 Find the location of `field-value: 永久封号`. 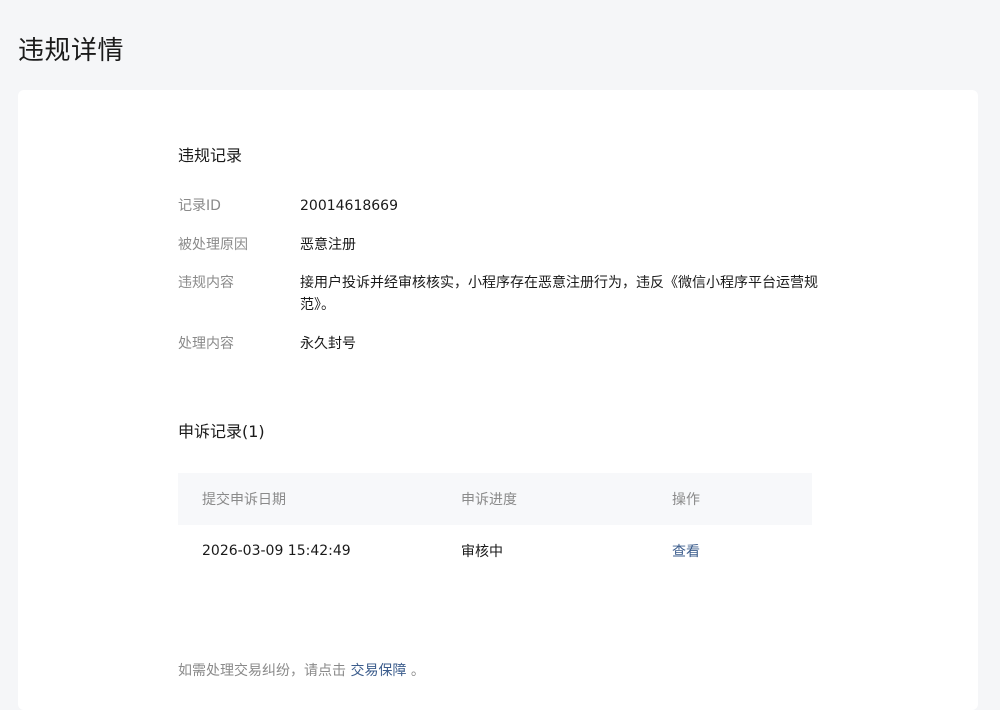

field-value: 永久封号 is located at coordinates (328, 344).